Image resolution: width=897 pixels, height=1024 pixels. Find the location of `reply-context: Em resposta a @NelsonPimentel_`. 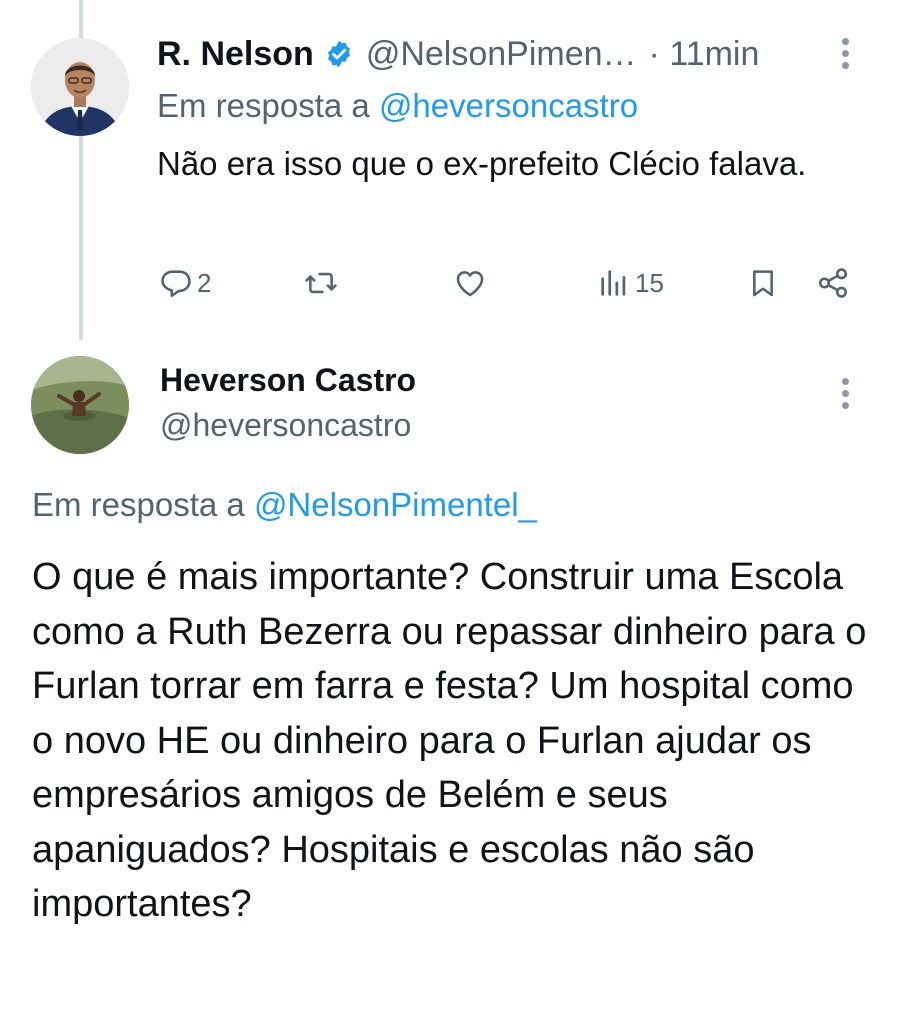

reply-context: Em resposta a @NelsonPimentel_ is located at coordinates (284, 505).